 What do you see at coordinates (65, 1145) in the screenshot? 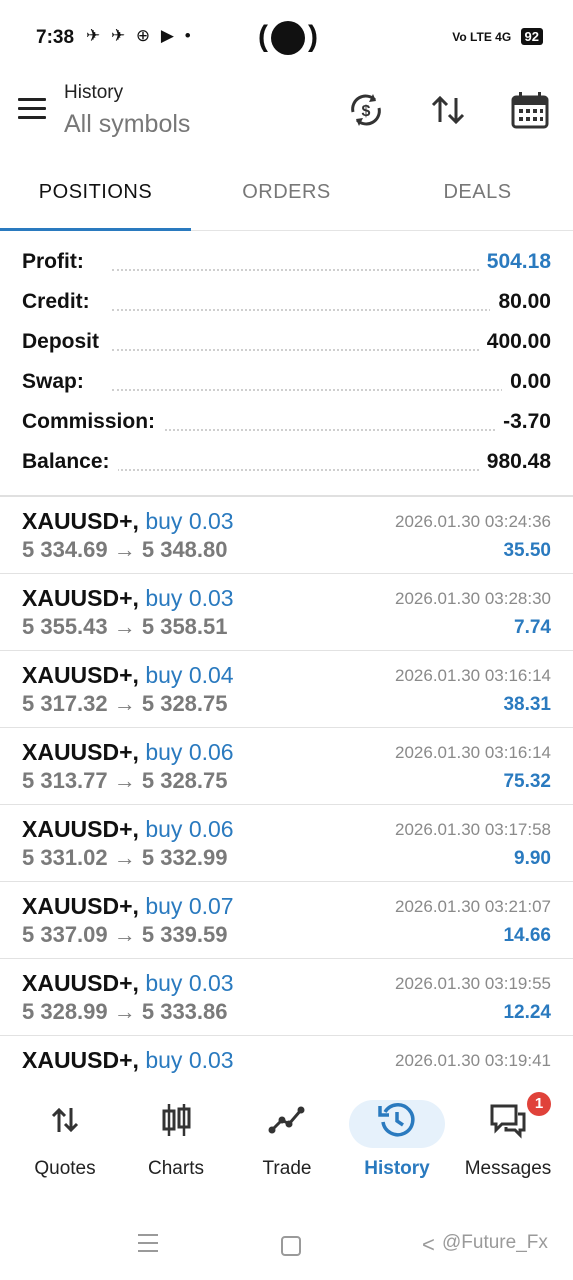
I see `nav-quotes: Quotes` at bounding box center [65, 1145].